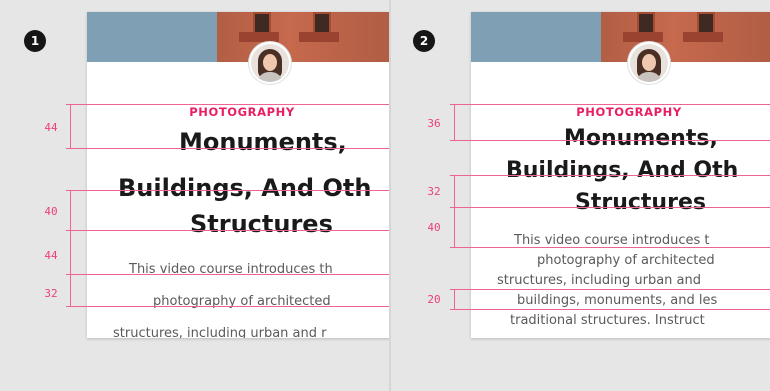 This screenshot has height=391, width=770. What do you see at coordinates (626, 260) in the screenshot?
I see `card-body-line: photography of architected` at bounding box center [626, 260].